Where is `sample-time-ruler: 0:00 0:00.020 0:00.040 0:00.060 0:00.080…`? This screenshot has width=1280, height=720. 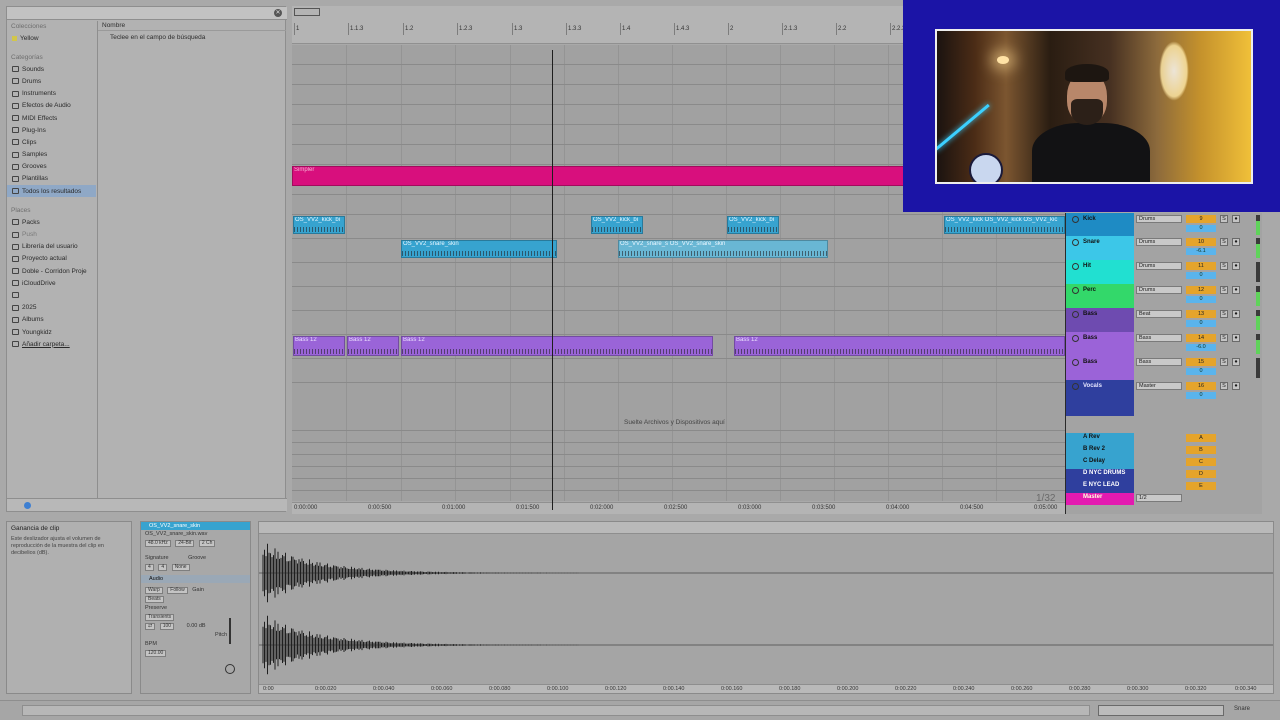
sample-time-ruler: 0:00 0:00.020 0:00.040 0:00.060 0:00.080… is located at coordinates (766, 688).